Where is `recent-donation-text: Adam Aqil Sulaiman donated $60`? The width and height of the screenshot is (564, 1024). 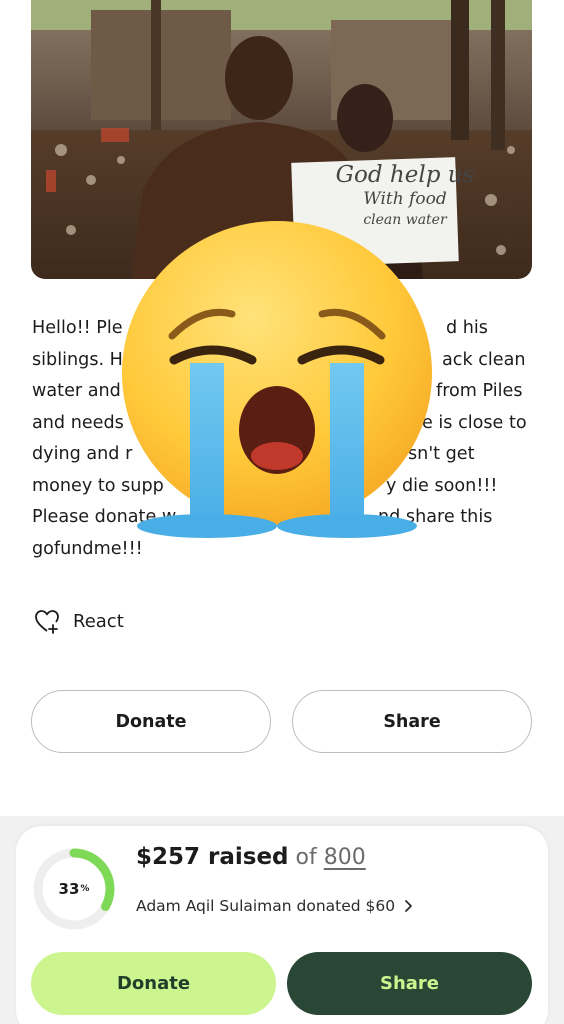
recent-donation-text: Adam Aqil Sulaiman donated $60 is located at coordinates (266, 906).